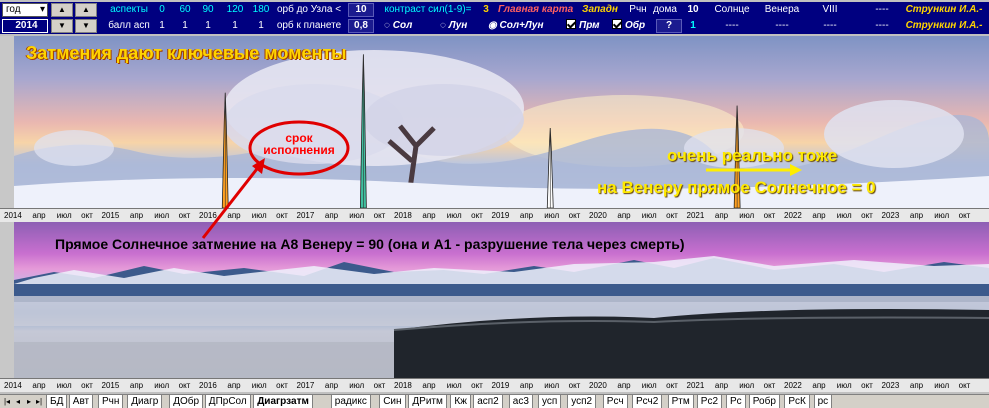  What do you see at coordinates (81, 401) in the screenshot?
I see `sheet-tab: Авт` at bounding box center [81, 401].